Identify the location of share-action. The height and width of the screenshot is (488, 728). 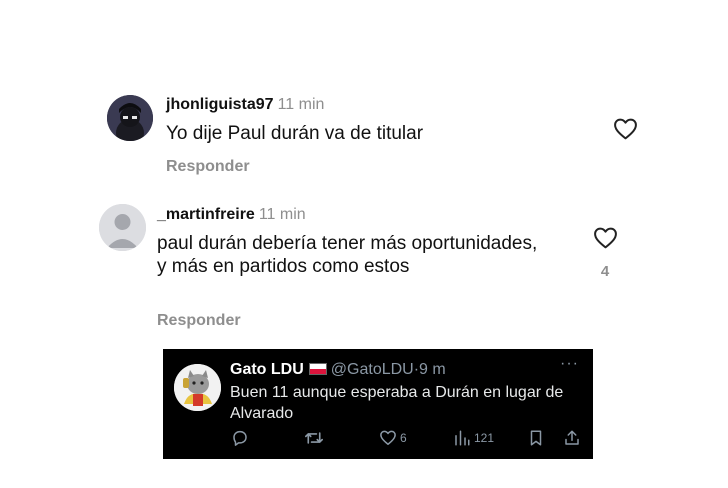
(572, 438).